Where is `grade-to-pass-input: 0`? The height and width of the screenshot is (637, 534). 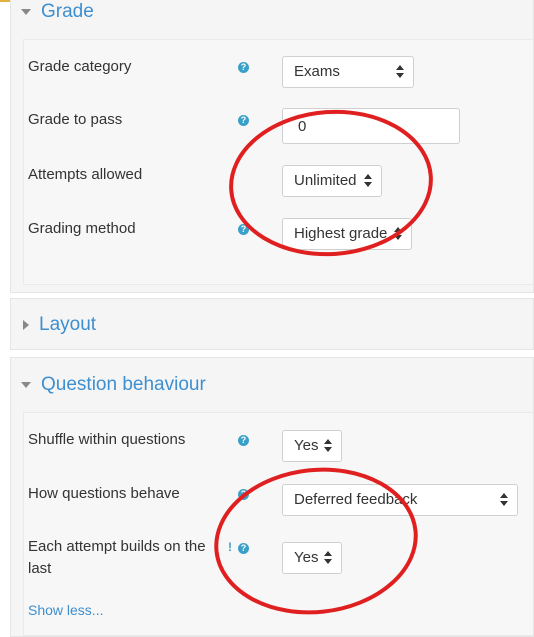 grade-to-pass-input: 0 is located at coordinates (371, 126).